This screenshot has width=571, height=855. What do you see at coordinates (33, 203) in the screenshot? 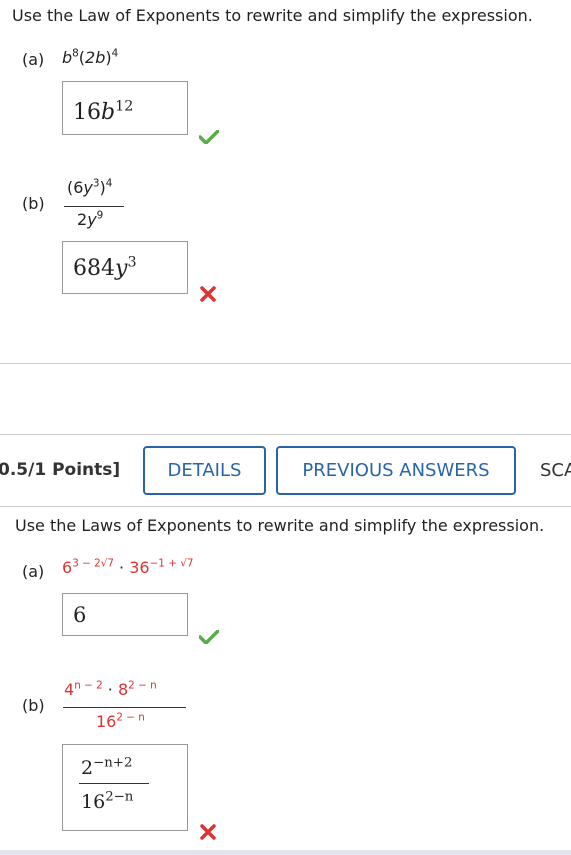
I see `part-b-label: (b)` at bounding box center [33, 203].